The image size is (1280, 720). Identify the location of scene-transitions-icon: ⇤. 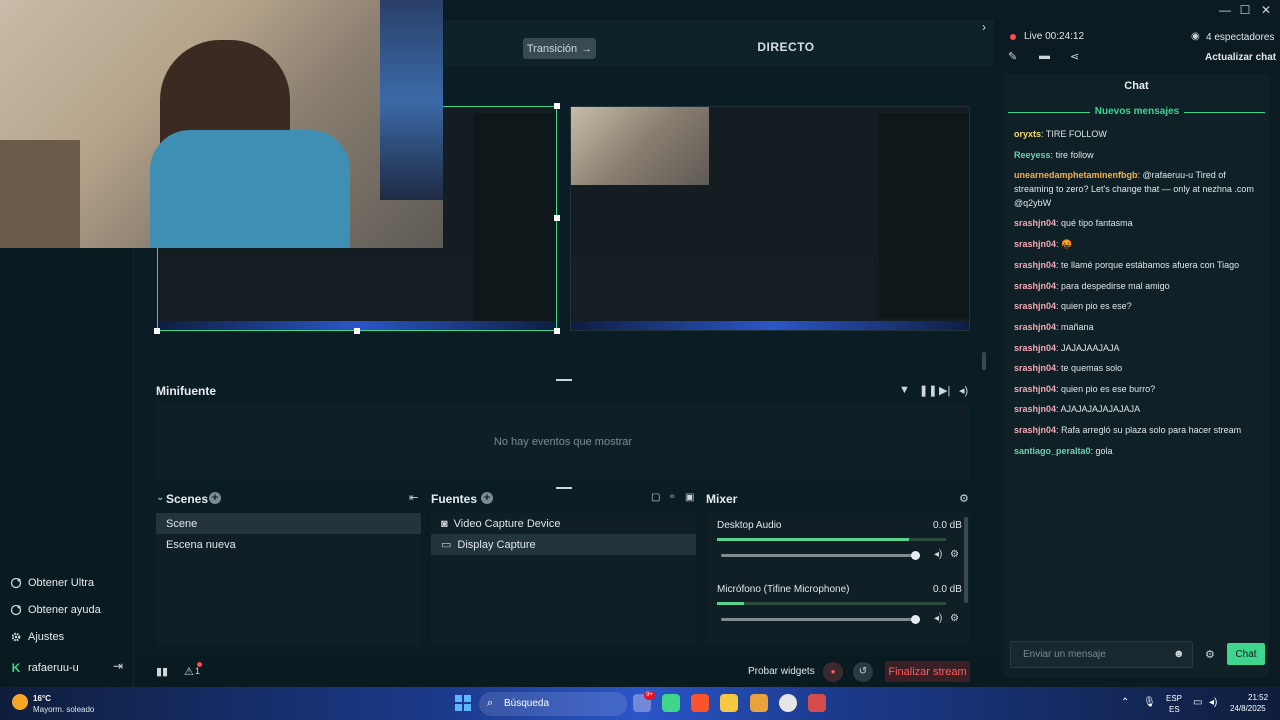
(413, 497).